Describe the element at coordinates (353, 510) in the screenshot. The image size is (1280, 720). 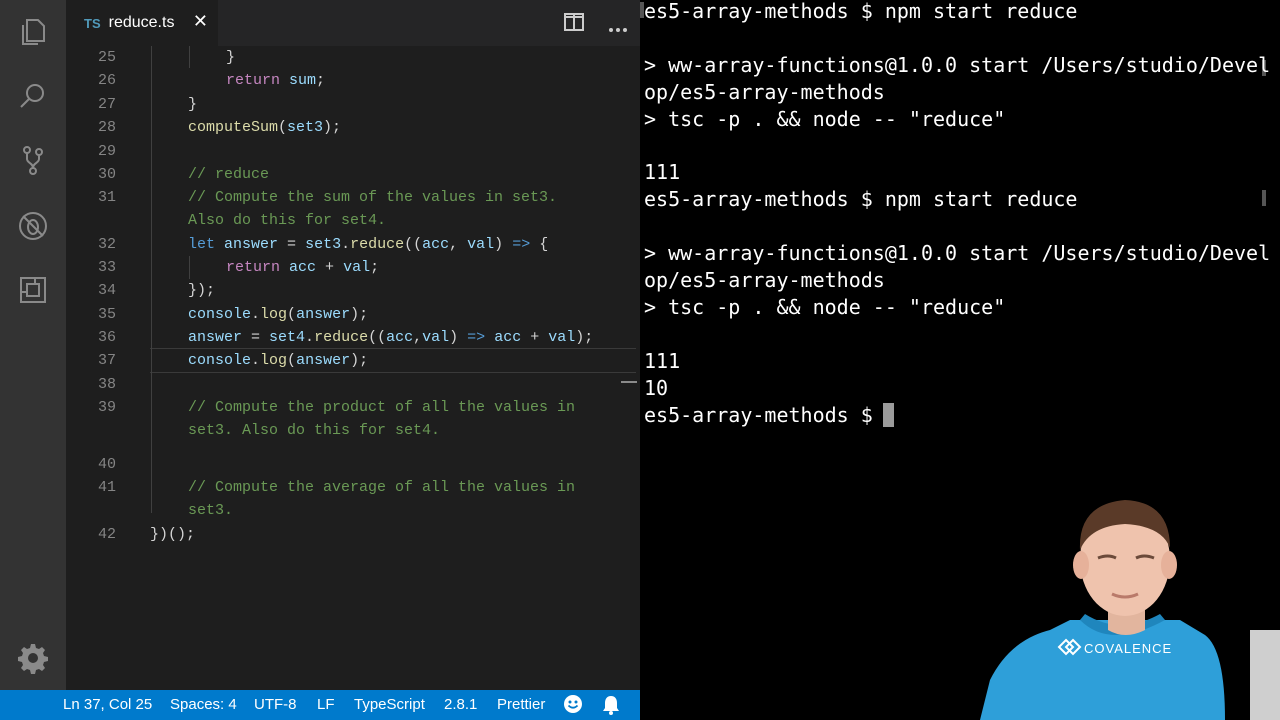
I see `code-line: set3.` at that location.